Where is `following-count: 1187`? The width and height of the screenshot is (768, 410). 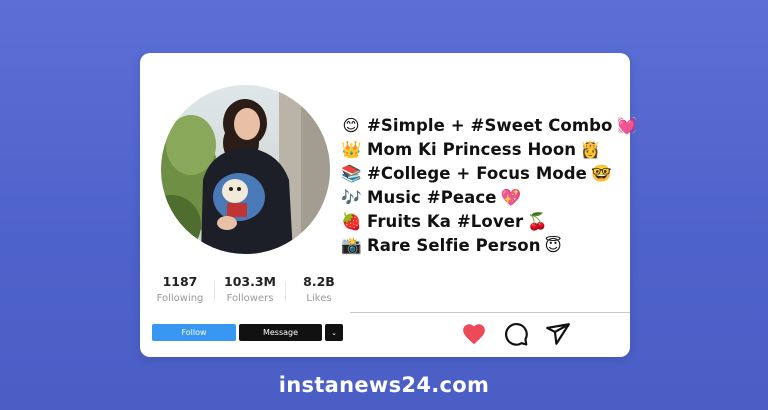 following-count: 1187 is located at coordinates (180, 281).